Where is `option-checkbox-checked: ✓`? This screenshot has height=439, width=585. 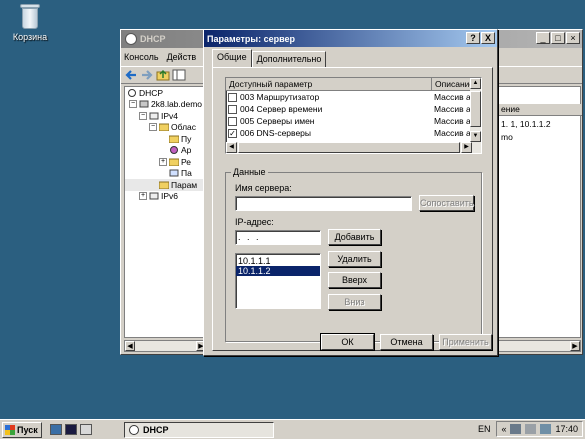
option-checkbox-checked: ✓ is located at coordinates (232, 133).